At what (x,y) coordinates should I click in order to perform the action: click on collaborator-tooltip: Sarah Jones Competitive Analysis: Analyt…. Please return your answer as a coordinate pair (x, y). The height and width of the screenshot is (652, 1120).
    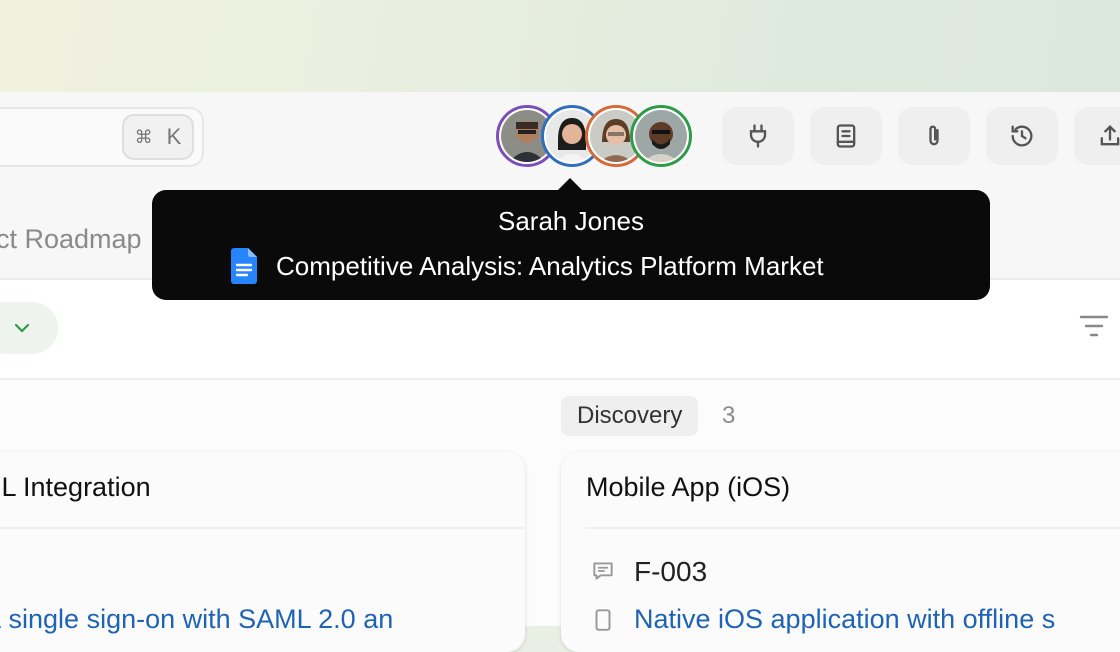
    Looking at the image, I should click on (571, 245).